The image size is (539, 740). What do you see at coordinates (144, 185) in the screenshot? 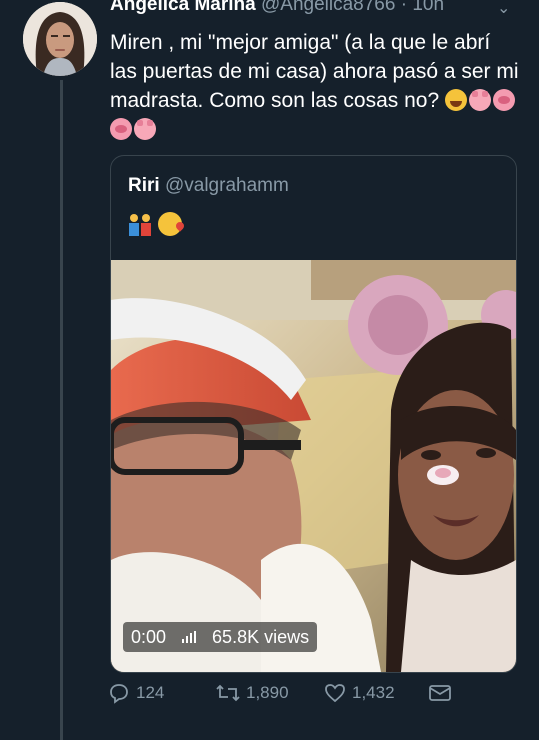
I see `quoted-author-name: Riri` at bounding box center [144, 185].